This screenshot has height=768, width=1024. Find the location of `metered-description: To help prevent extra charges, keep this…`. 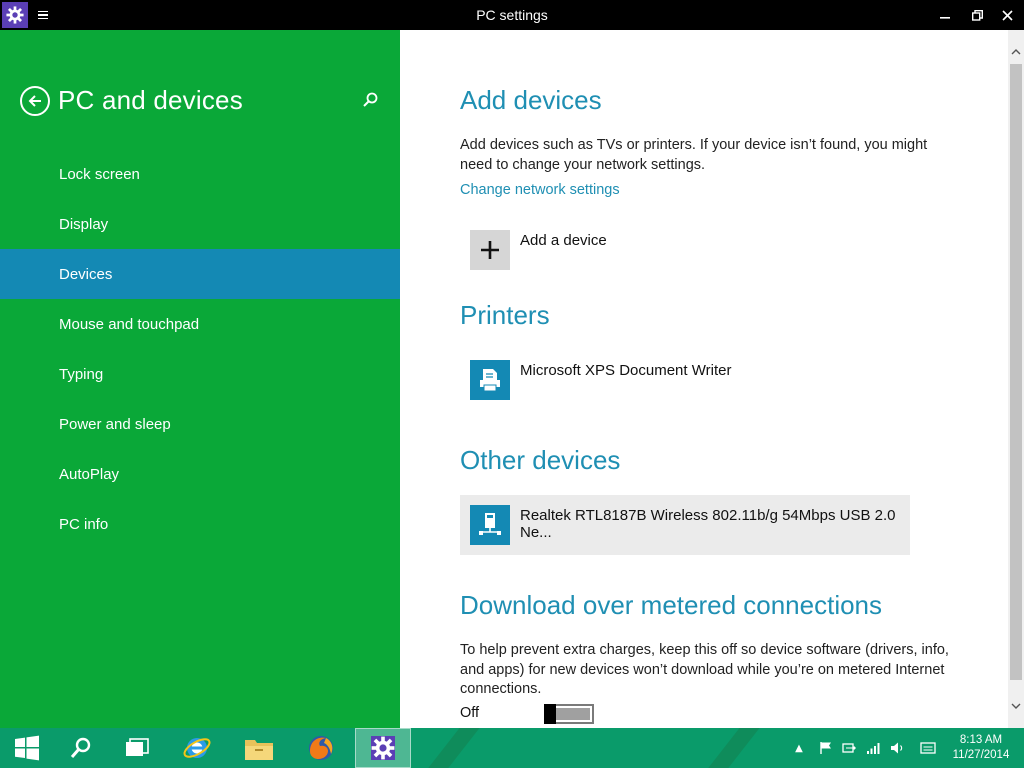

metered-description: To help prevent extra charges, keep this… is located at coordinates (704, 669).